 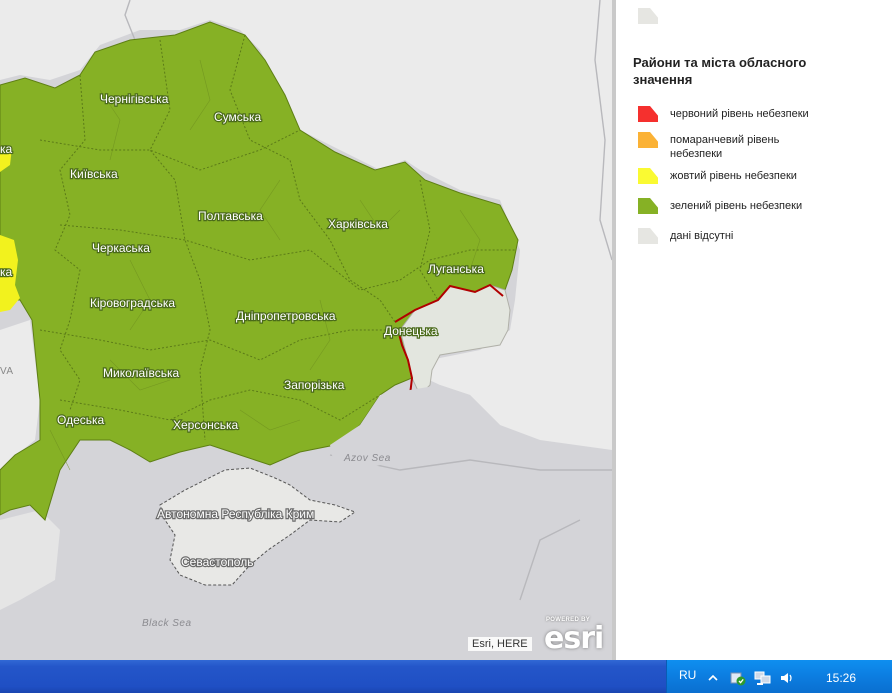 What do you see at coordinates (358, 224) in the screenshot?
I see `region-label: Харківська` at bounding box center [358, 224].